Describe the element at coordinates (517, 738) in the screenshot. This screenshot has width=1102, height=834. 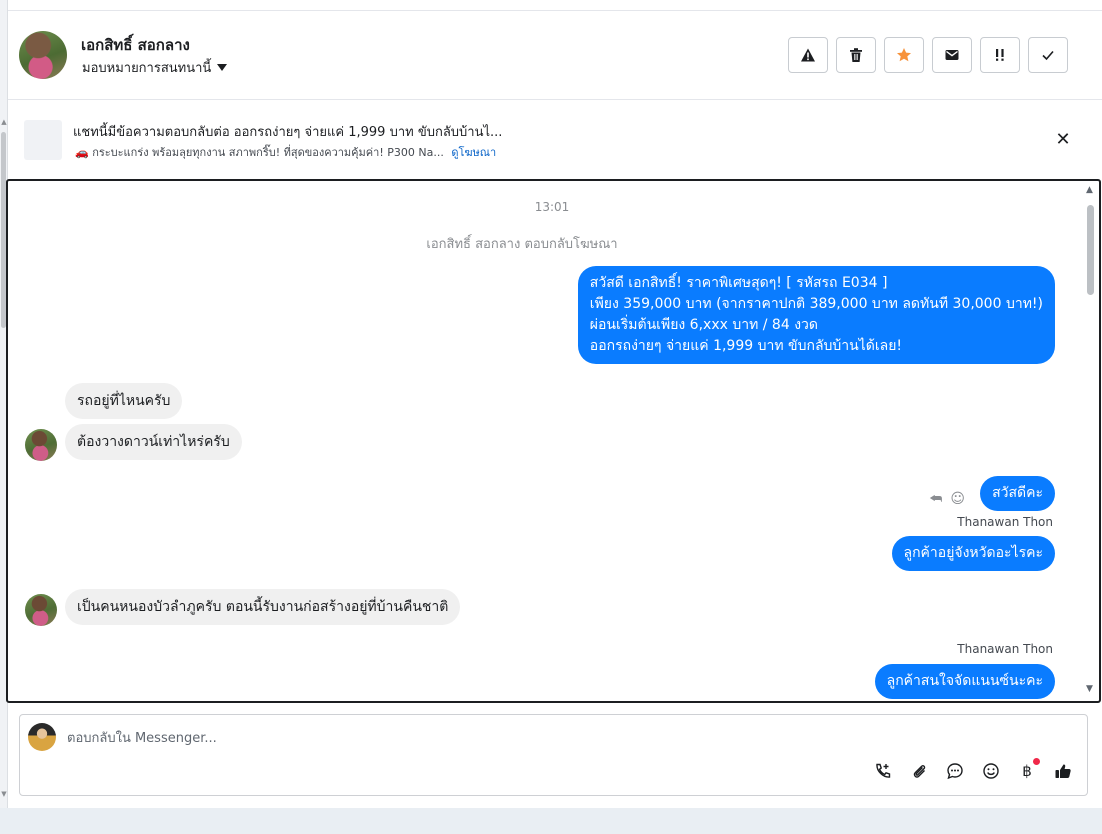
I see `reply-input` at that location.